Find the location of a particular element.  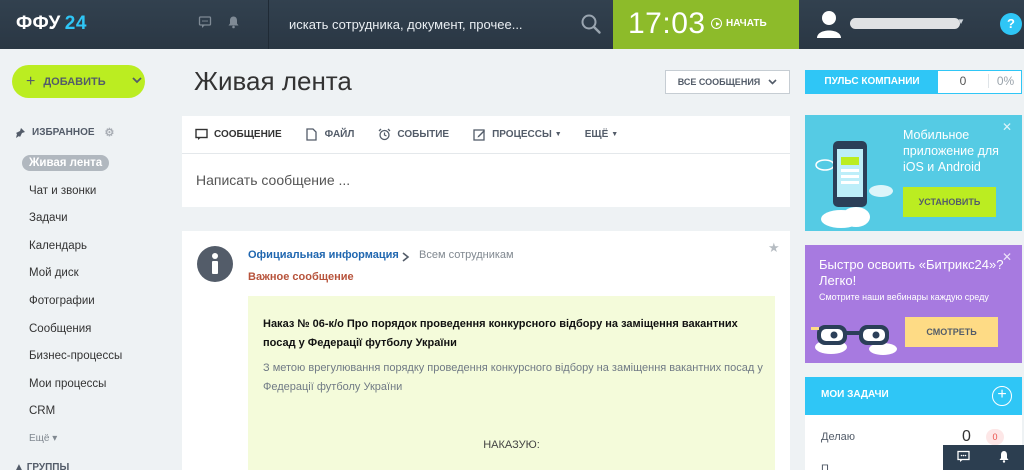

sidebar-item-label: Сообщения is located at coordinates (60, 328).